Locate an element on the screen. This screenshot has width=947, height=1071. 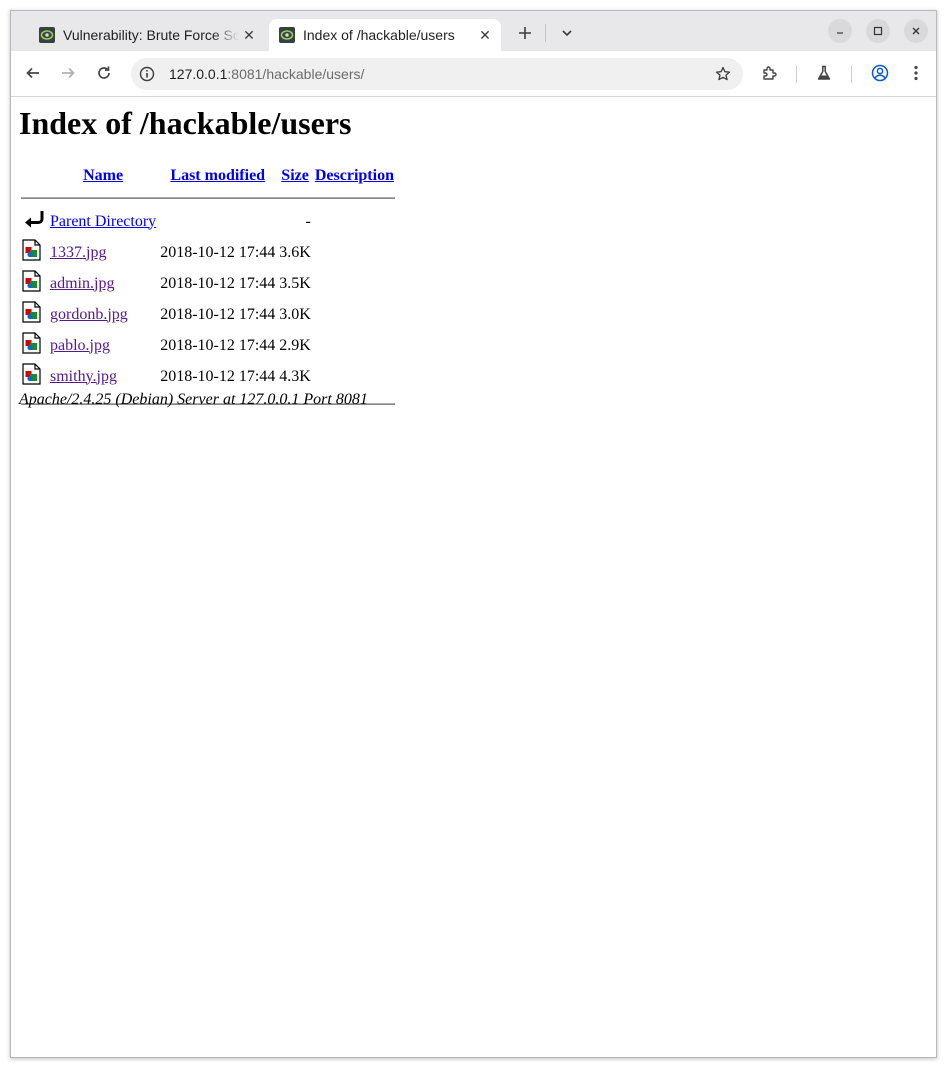
tab-index-users: Index of /hackable/users ✕ is located at coordinates (385, 35).